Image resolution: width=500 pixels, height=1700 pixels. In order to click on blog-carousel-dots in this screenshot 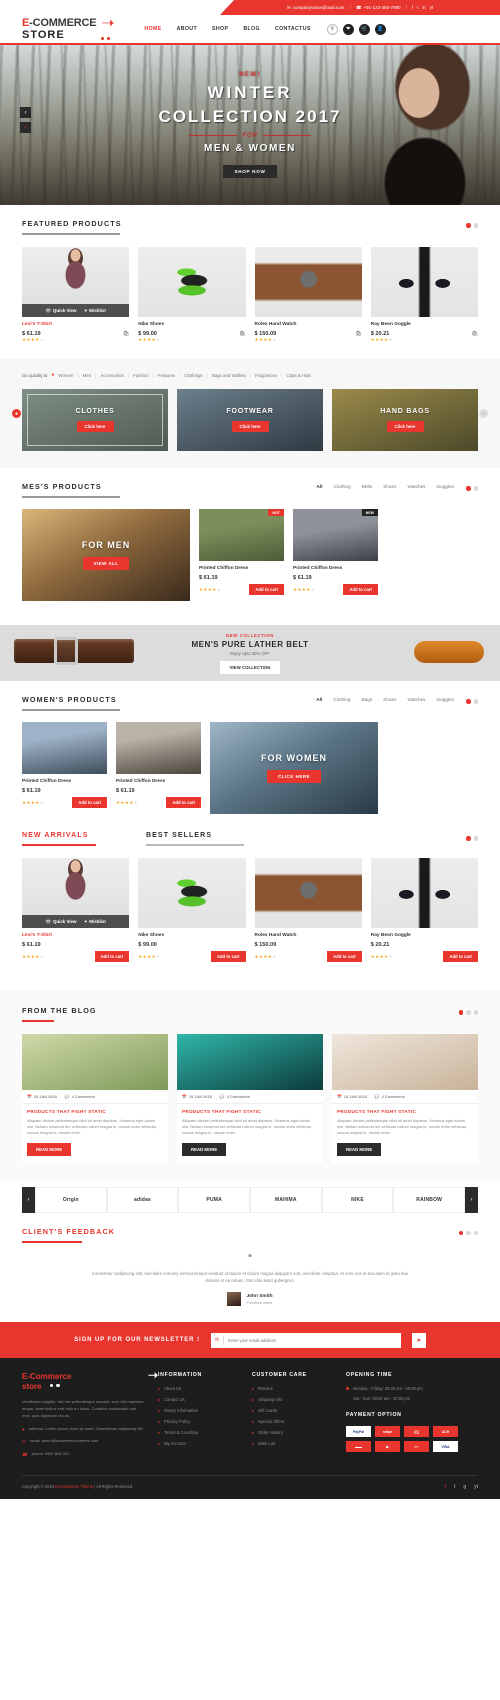, I will do `click(468, 1010)`.